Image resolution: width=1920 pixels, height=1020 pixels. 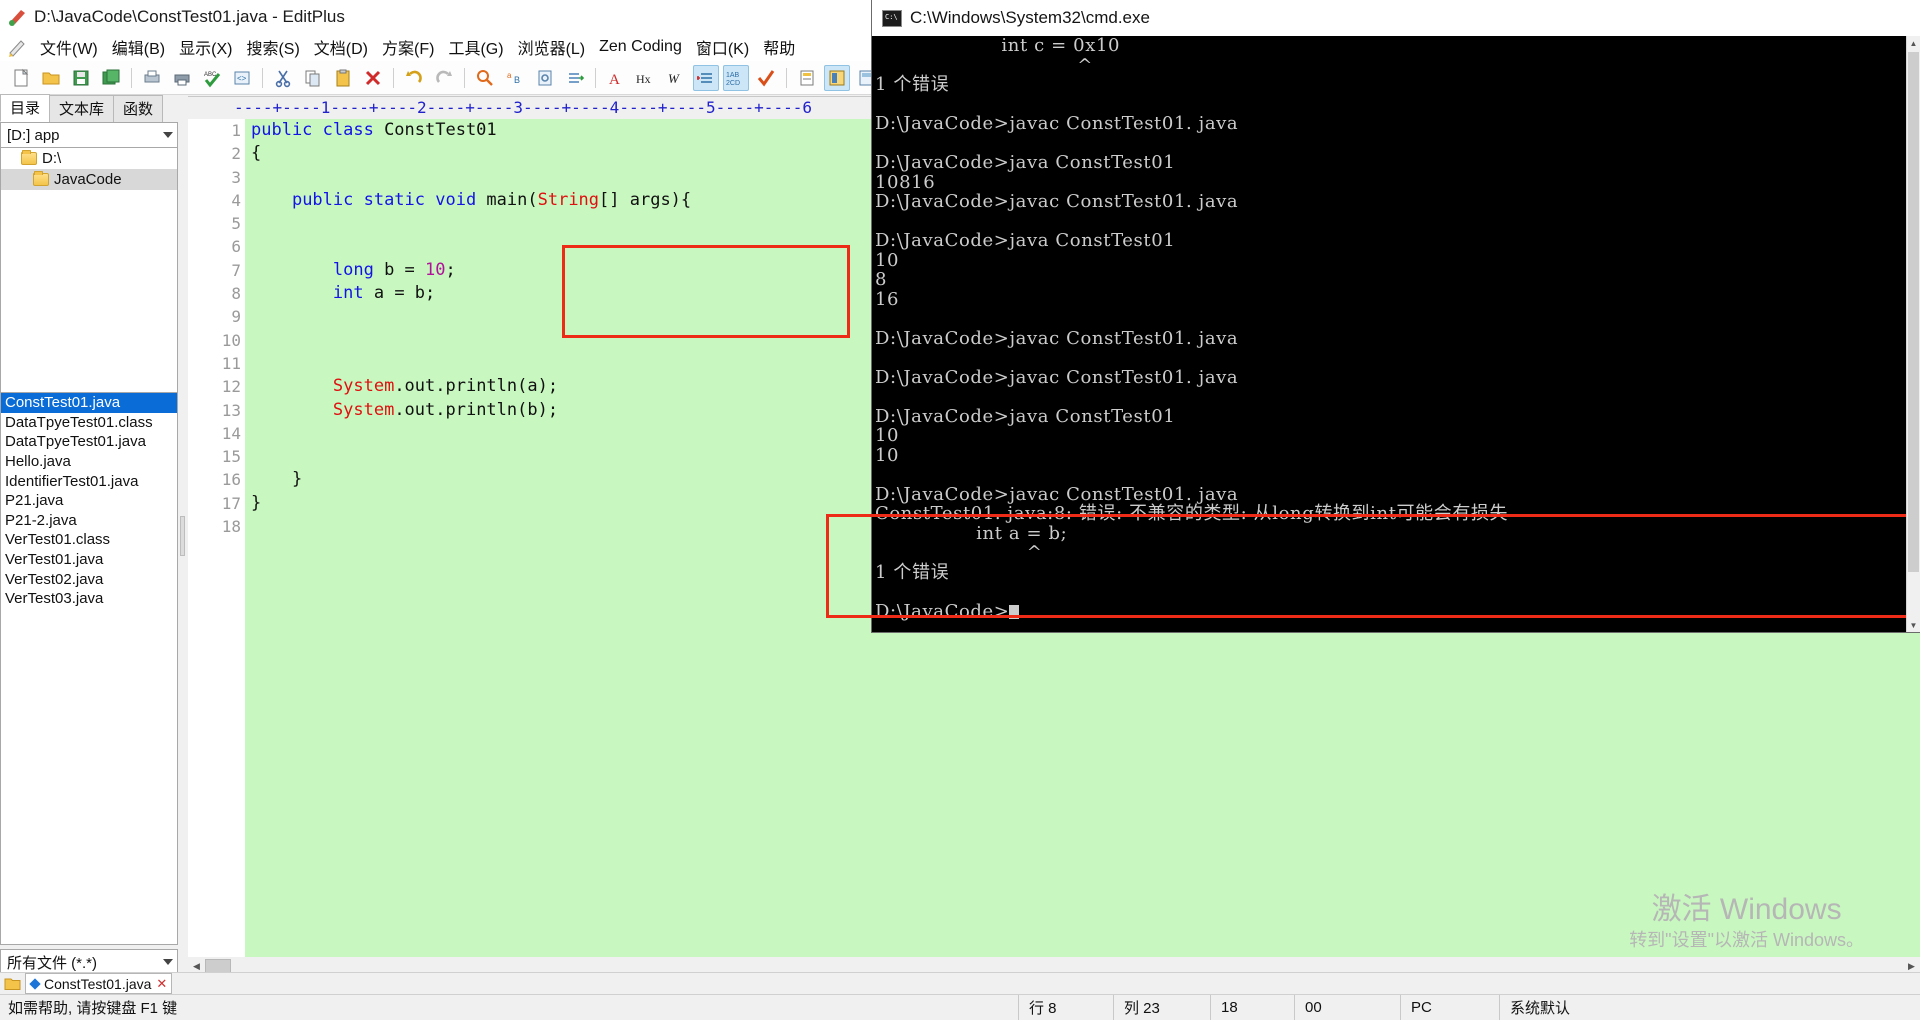 What do you see at coordinates (706, 77) in the screenshot?
I see `indent-icon` at bounding box center [706, 77].